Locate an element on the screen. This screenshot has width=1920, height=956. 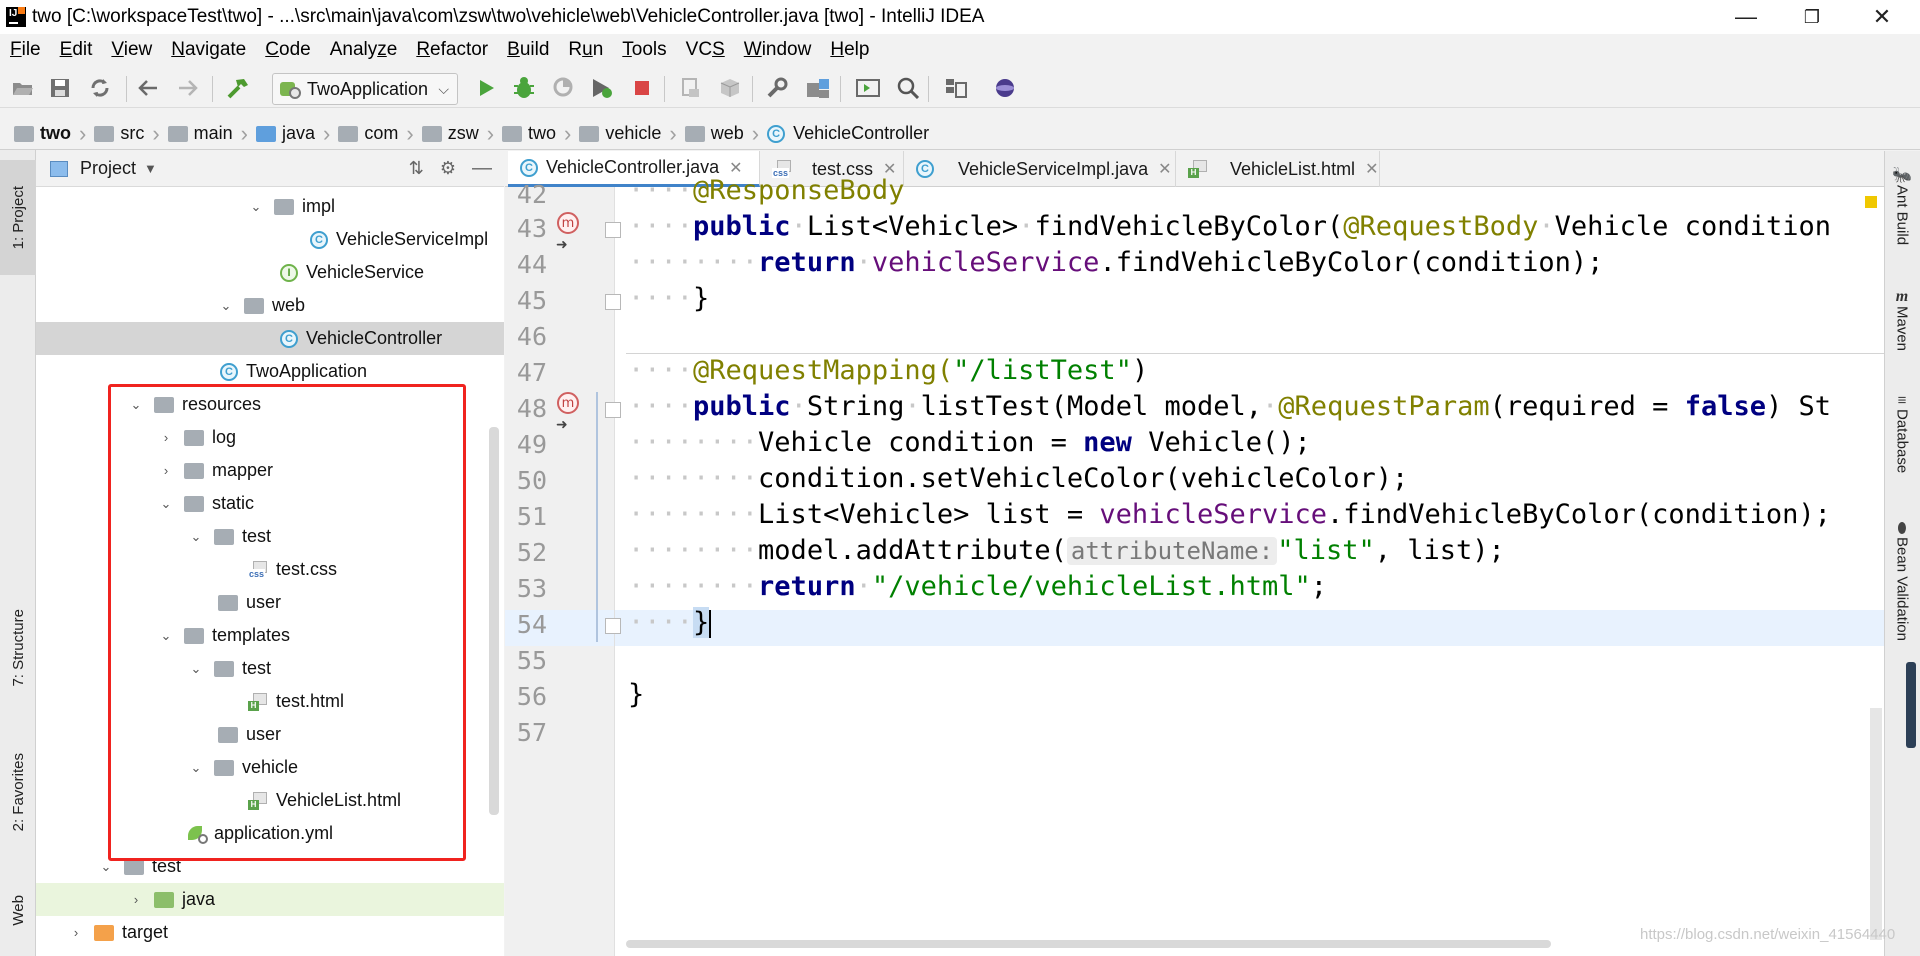
minimize-button: — is located at coordinates (1746, 17).